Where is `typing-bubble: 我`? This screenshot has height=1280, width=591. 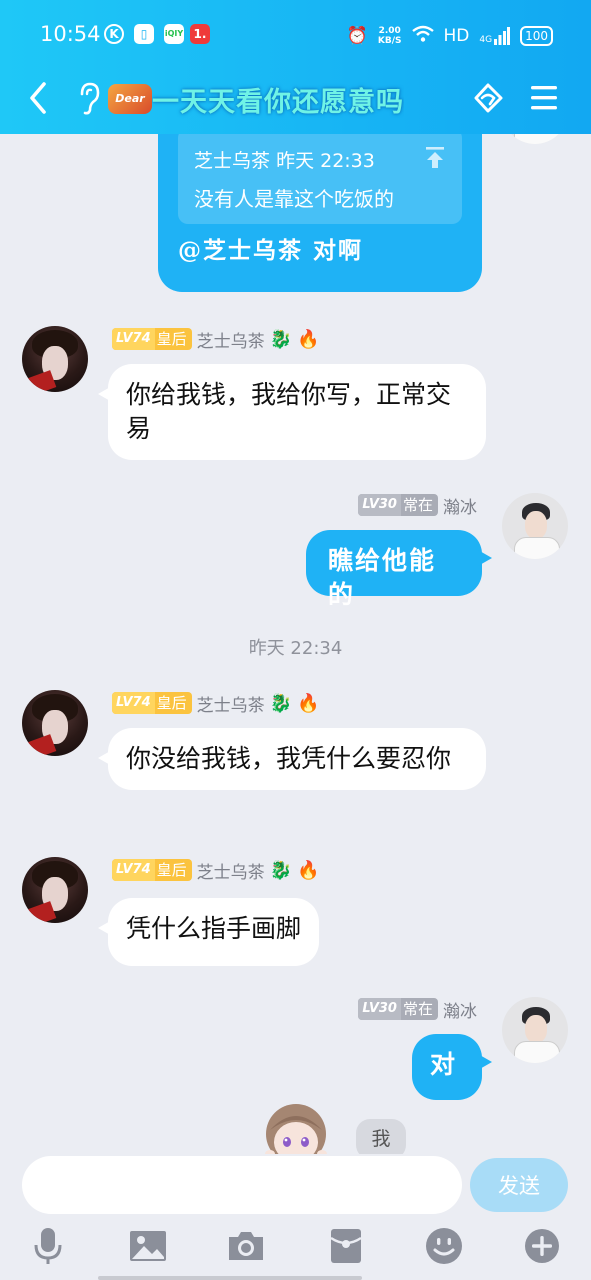
typing-bubble: 我 is located at coordinates (381, 1139).